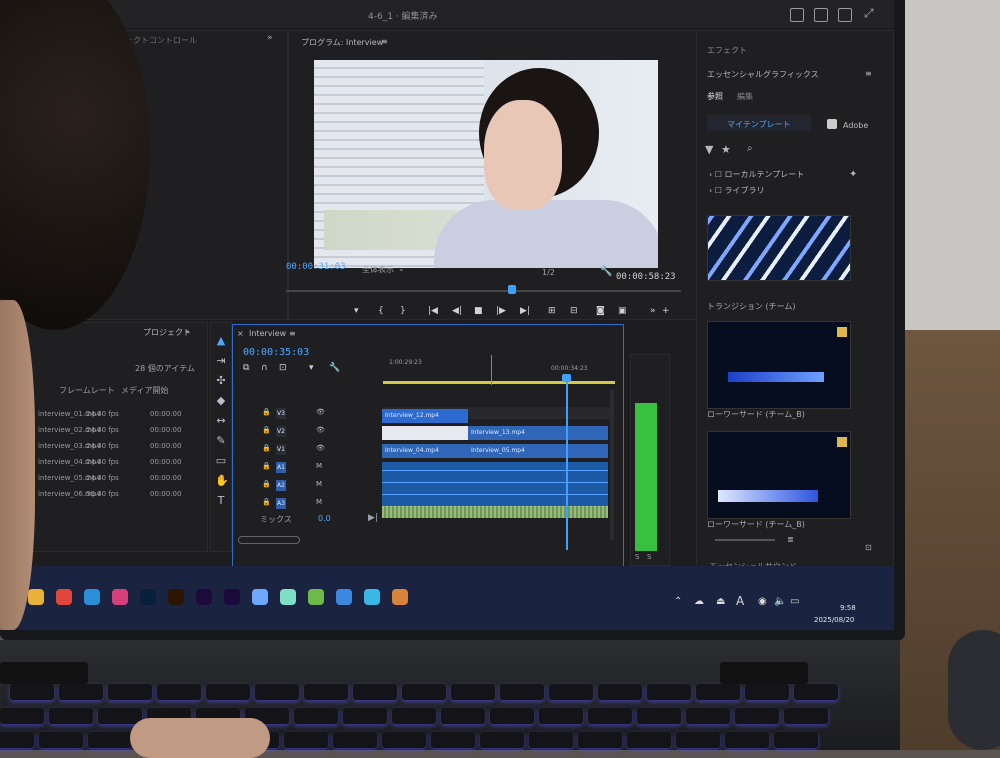  I want to click on linked-selection-icon: ⊡, so click(283, 368).